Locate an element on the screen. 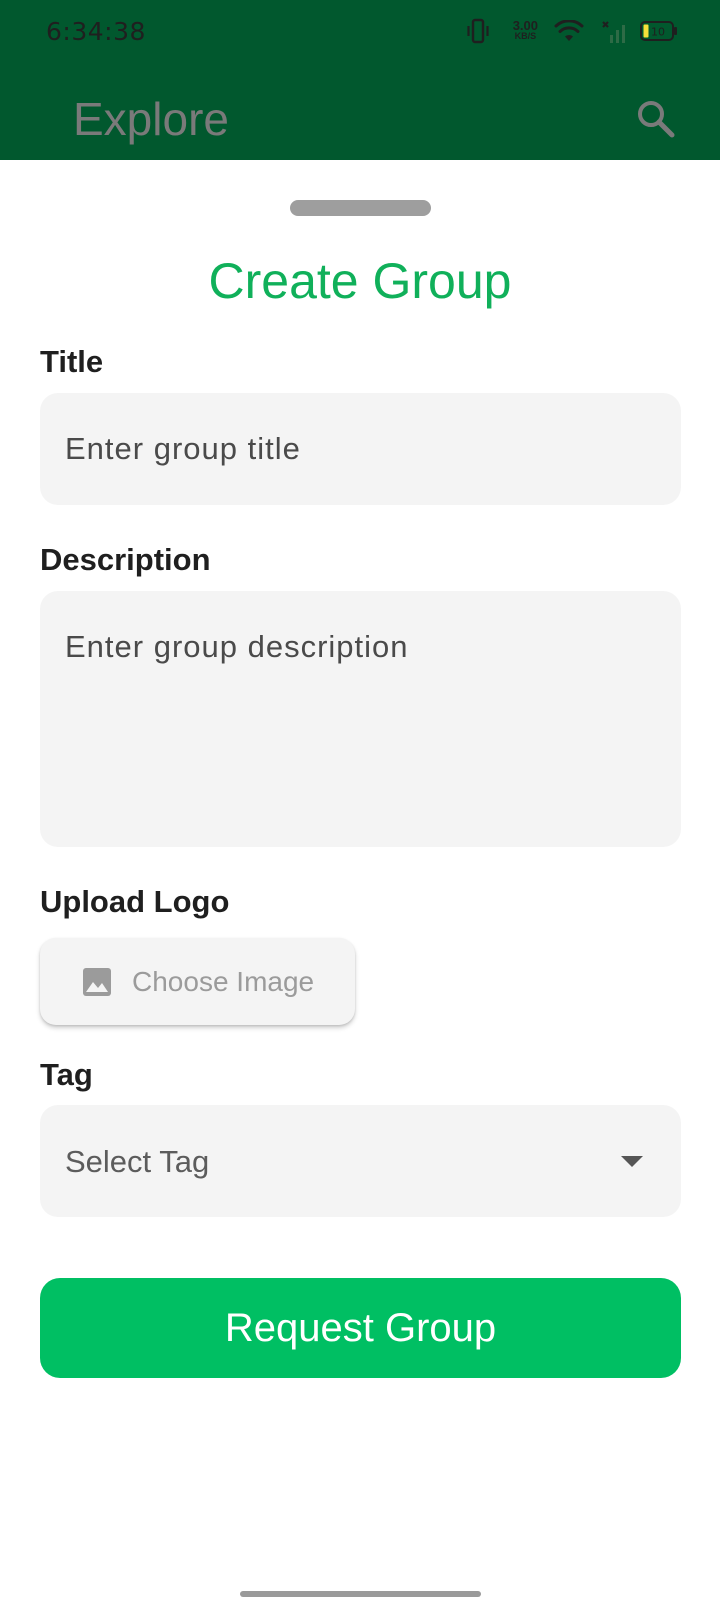 The height and width of the screenshot is (1600, 720). description-label: Description is located at coordinates (125, 559).